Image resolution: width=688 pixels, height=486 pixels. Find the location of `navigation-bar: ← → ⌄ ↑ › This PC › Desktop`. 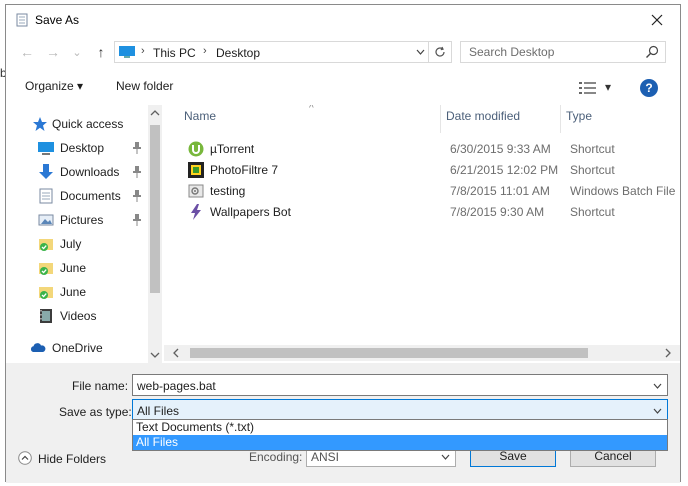

navigation-bar: ← → ⌄ ↑ › This PC › Desktop is located at coordinates (343, 52).